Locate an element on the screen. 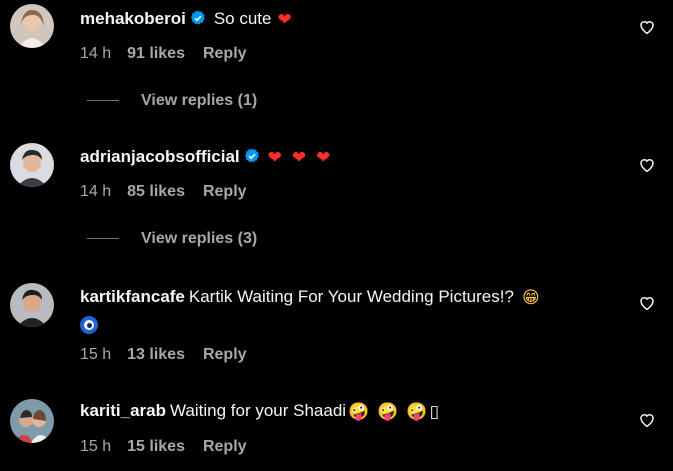 The width and height of the screenshot is (673, 471). comment-line: mehakoberoi So cute ❤ is located at coordinates (346, 19).